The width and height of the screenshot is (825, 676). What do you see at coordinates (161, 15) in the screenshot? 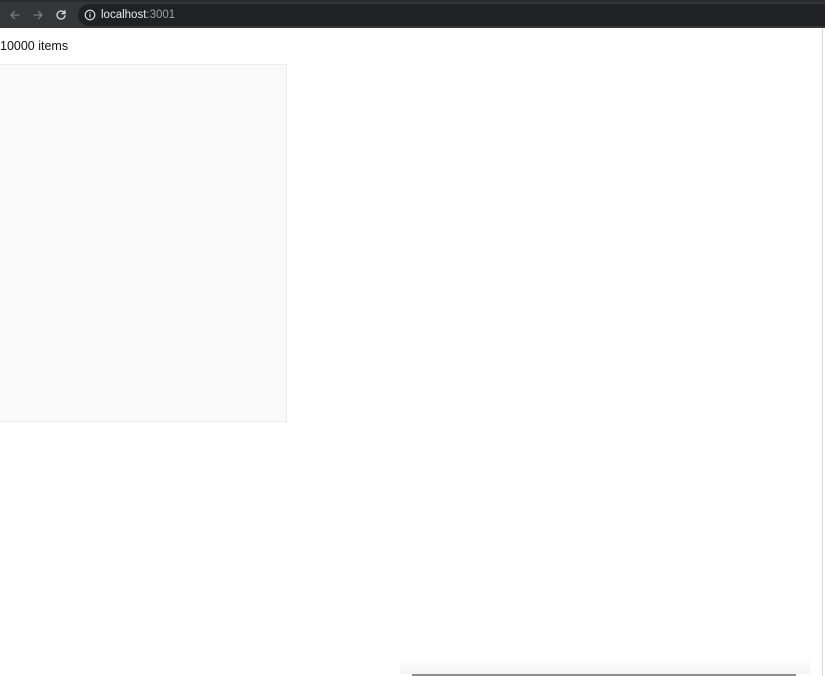
I see `url-port: :3001` at bounding box center [161, 15].